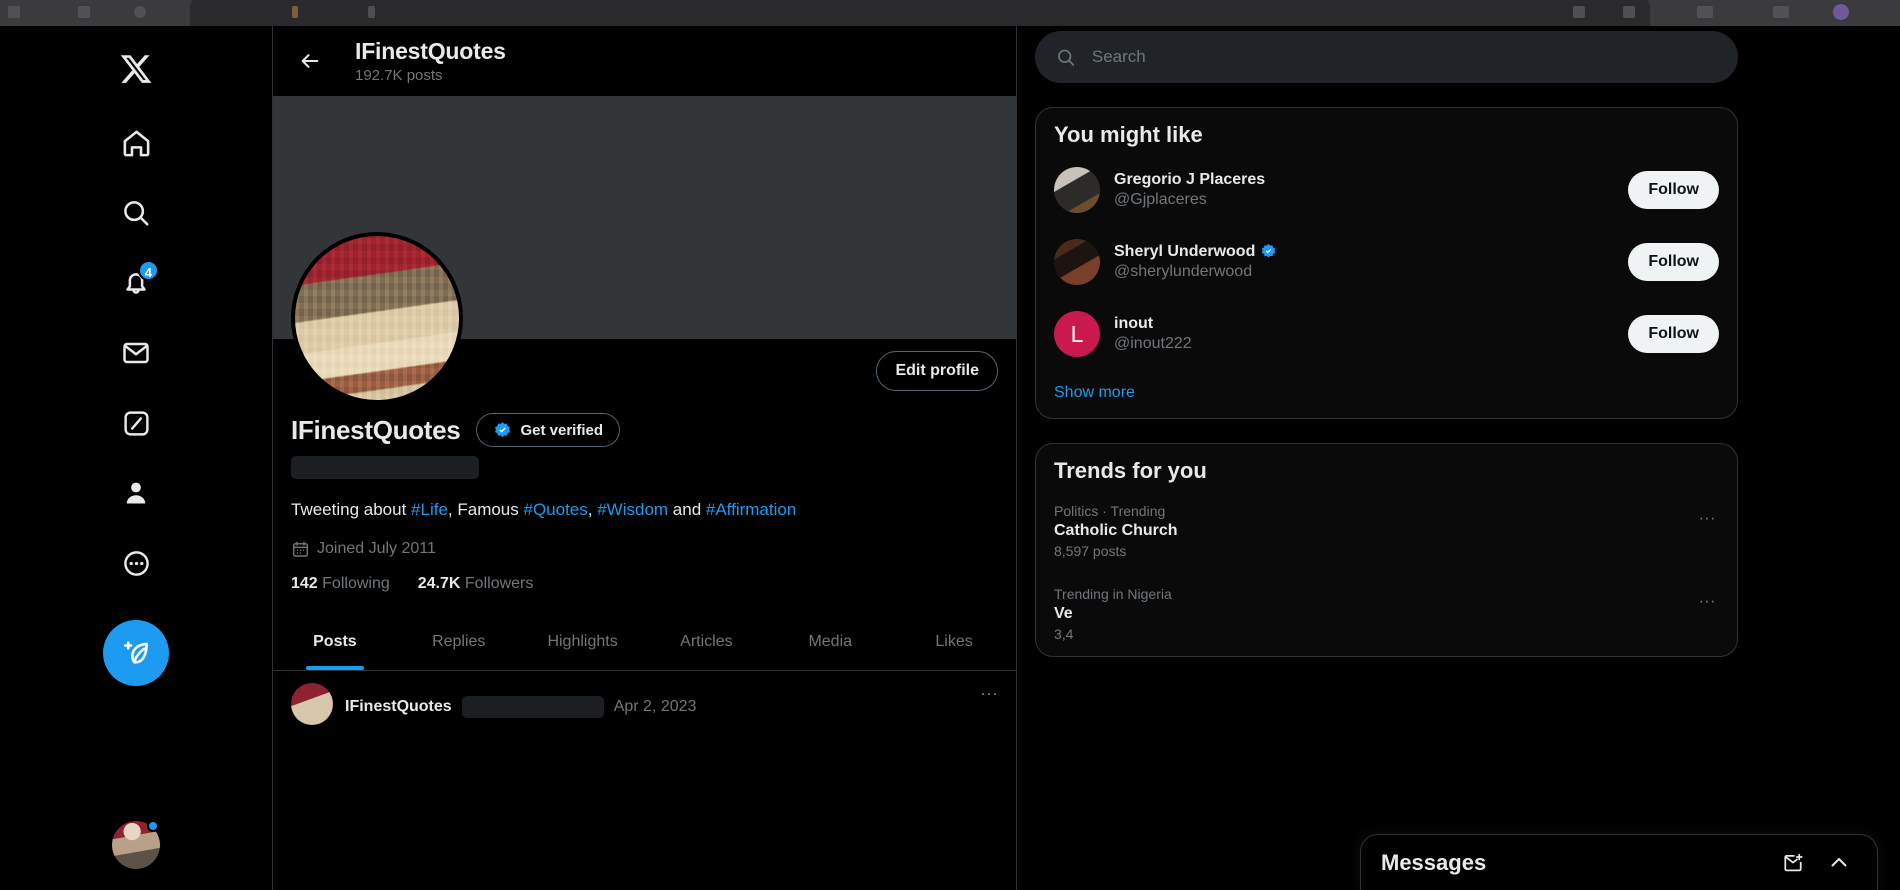 This screenshot has height=890, width=1900. I want to click on avatar-texture, so click(377, 318).